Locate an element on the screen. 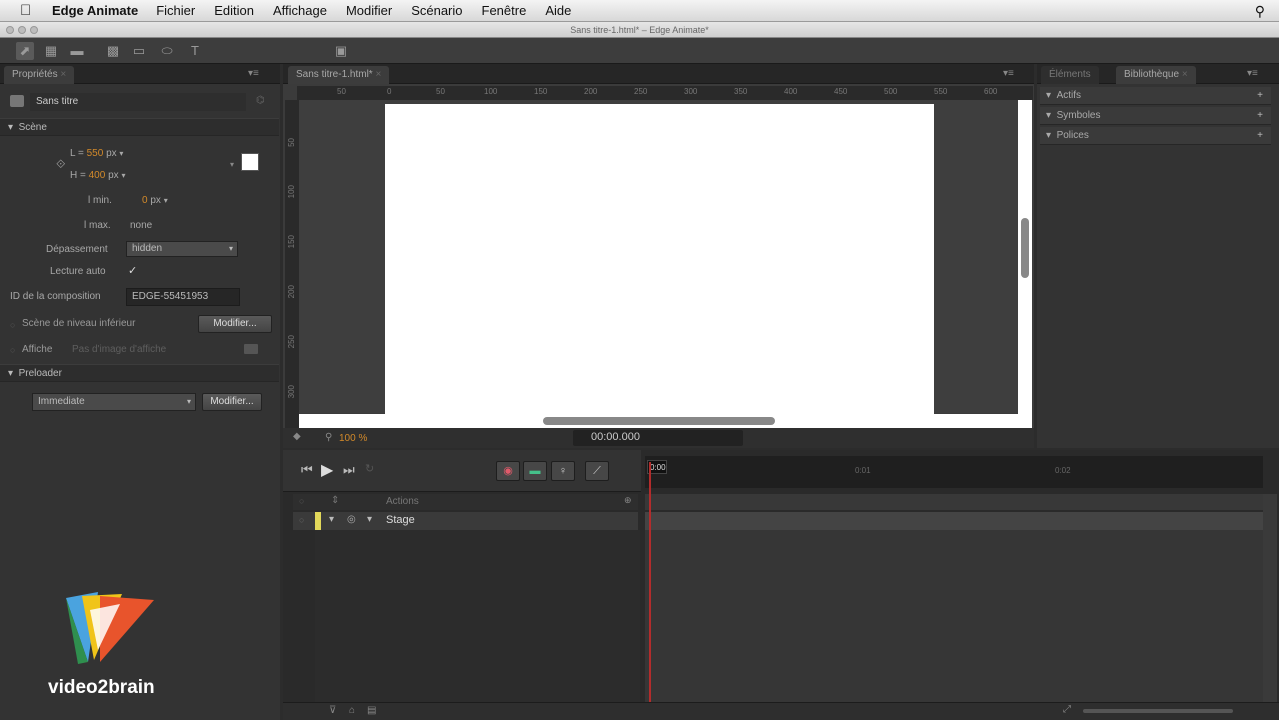 This screenshot has width=1279, height=720. poster-camera-icon is located at coordinates (251, 349).